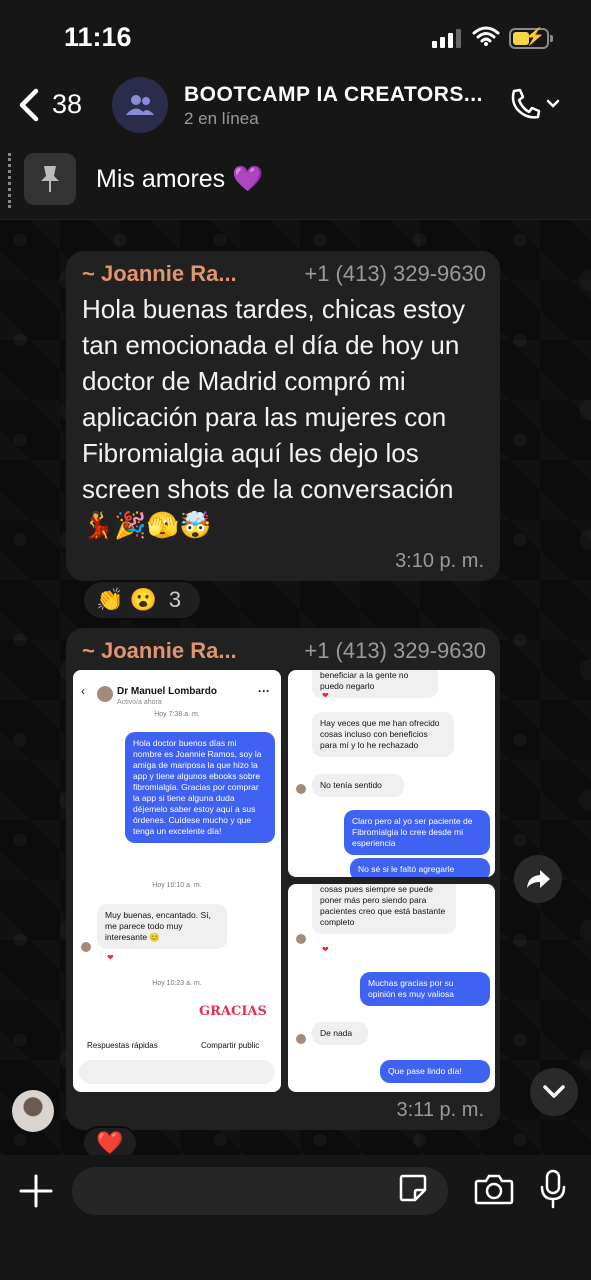  Describe the element at coordinates (413, 1188) in the screenshot. I see `sticker-icon` at that location.